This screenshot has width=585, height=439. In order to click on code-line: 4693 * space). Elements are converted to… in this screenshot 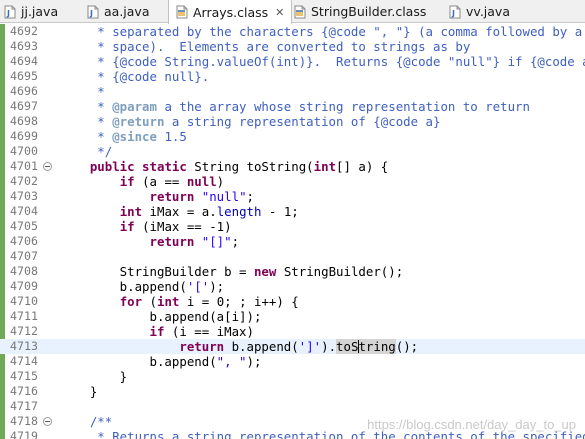, I will do `click(292, 46)`.